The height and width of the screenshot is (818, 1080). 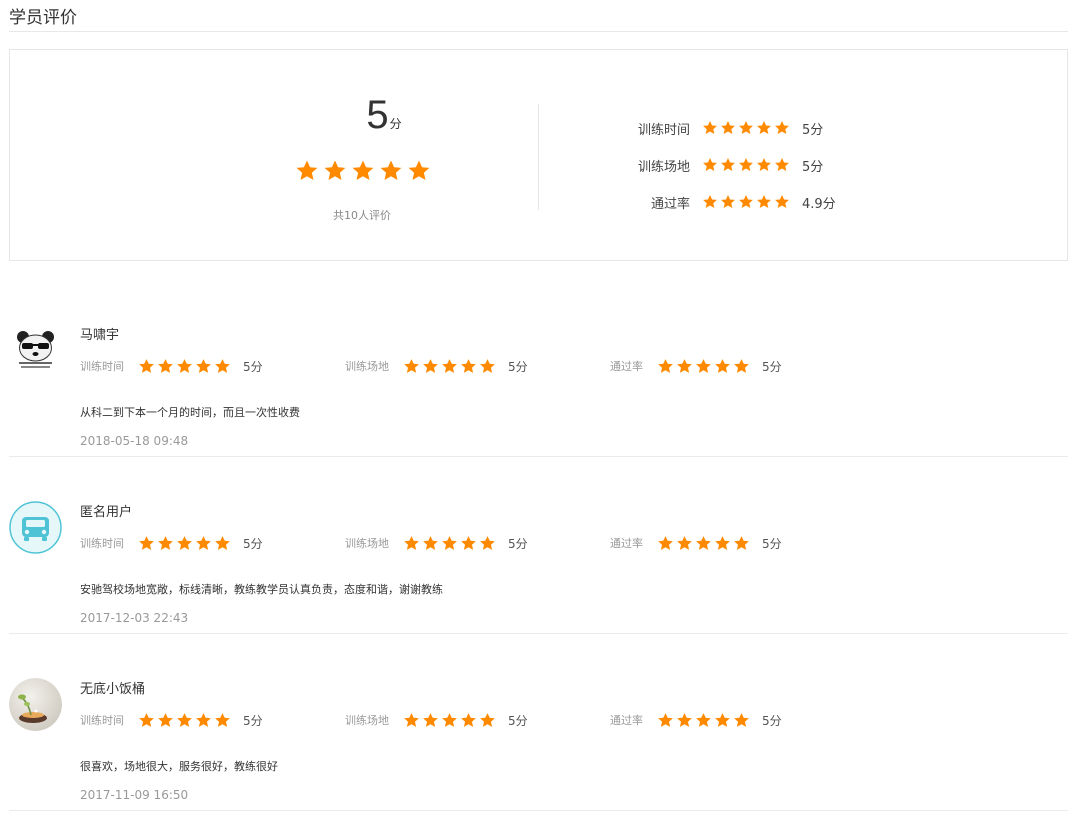 I want to click on section-title: 学员评价, so click(x=43, y=18).